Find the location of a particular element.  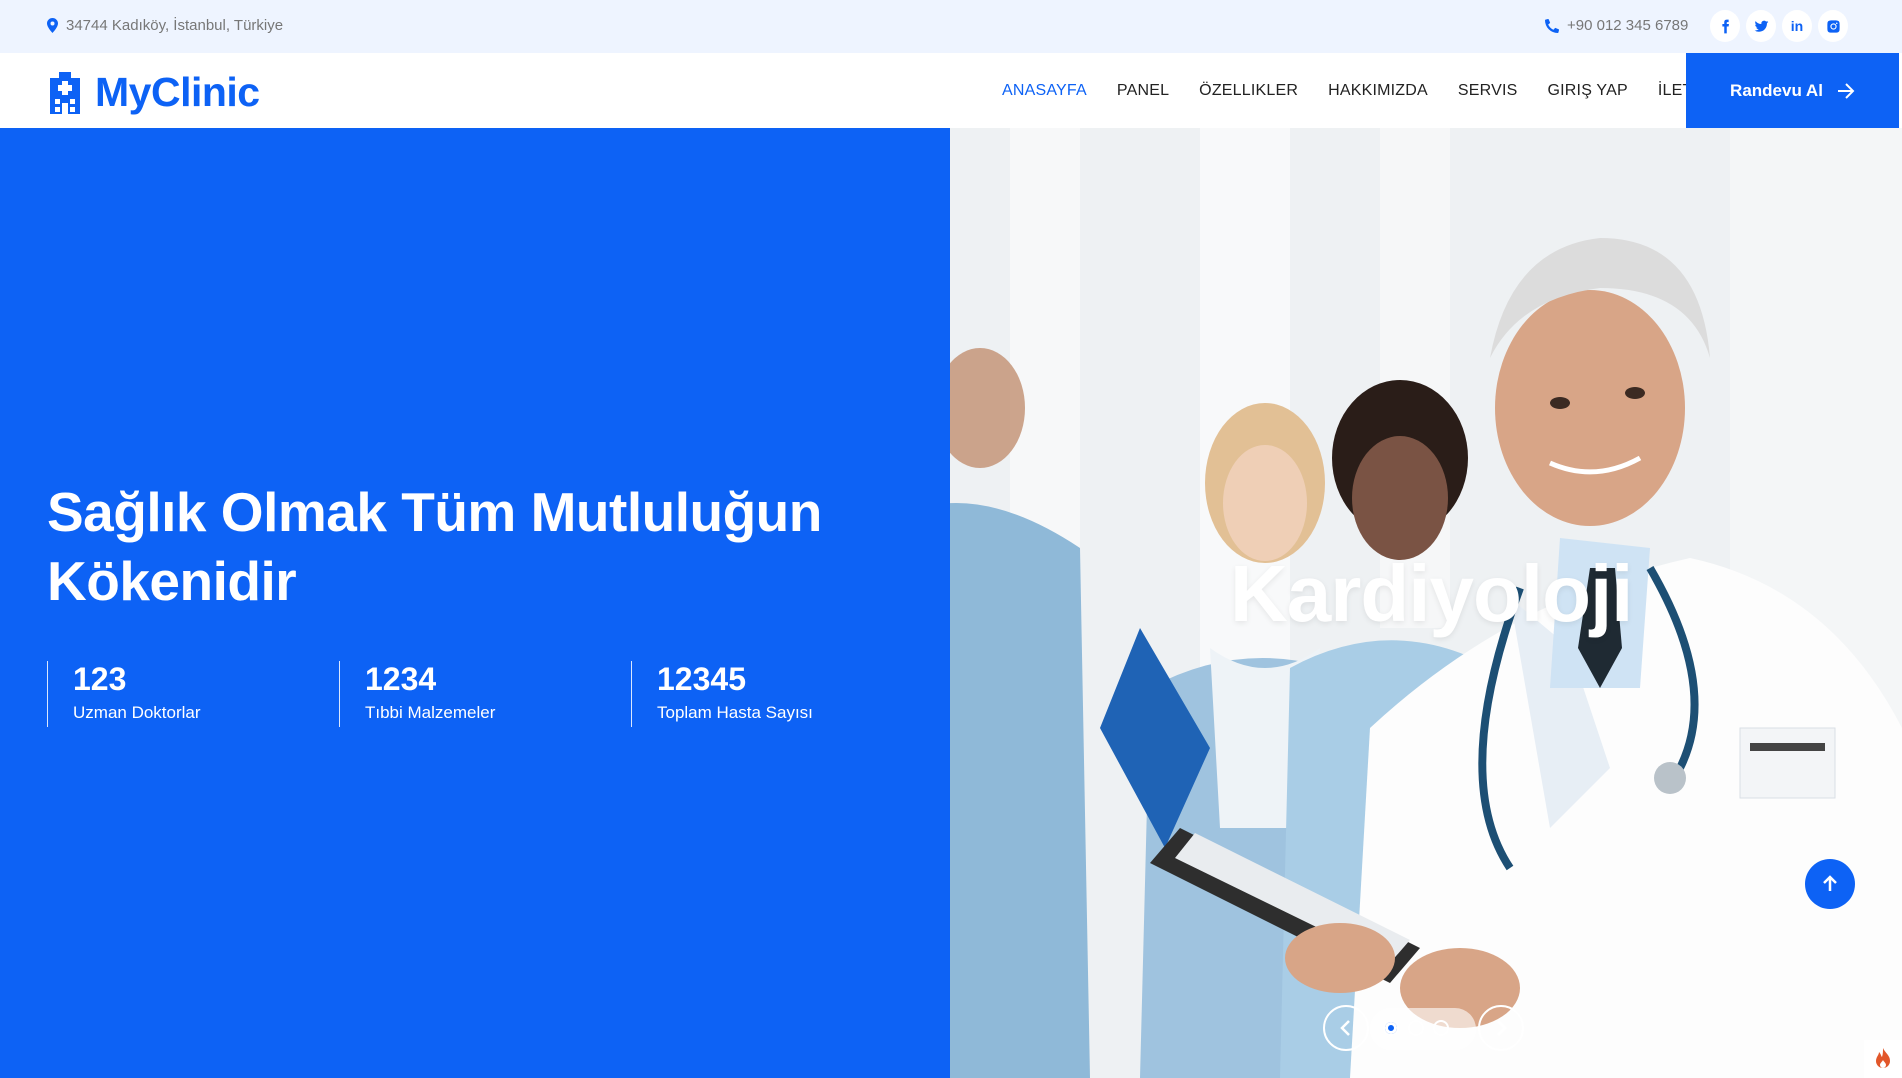

map-marker-icon is located at coordinates (52, 25).